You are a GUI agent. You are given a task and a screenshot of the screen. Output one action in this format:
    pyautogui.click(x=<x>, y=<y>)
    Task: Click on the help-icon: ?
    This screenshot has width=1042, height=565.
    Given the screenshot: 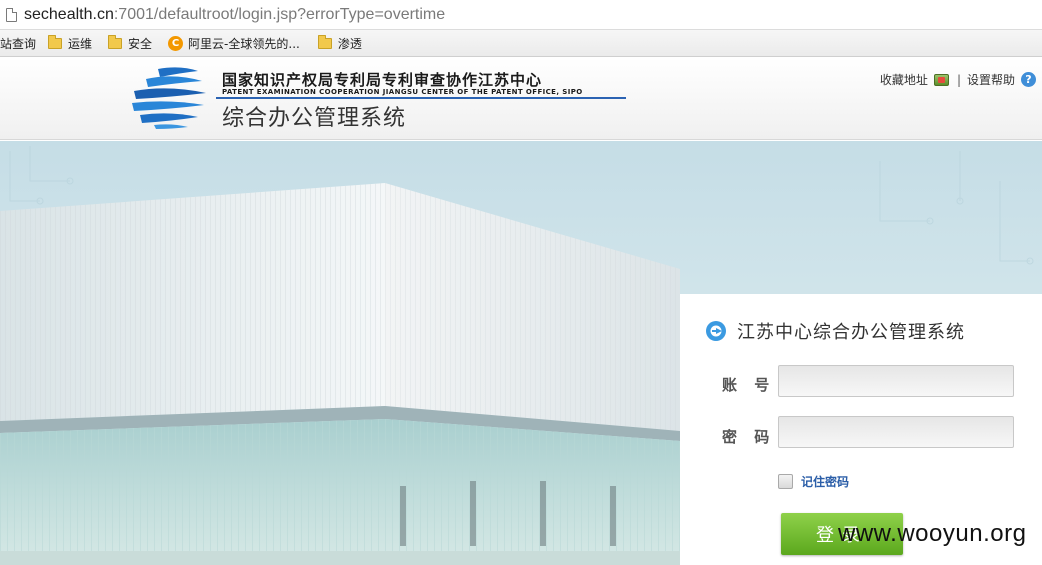 What is the action you would take?
    pyautogui.click(x=1028, y=79)
    